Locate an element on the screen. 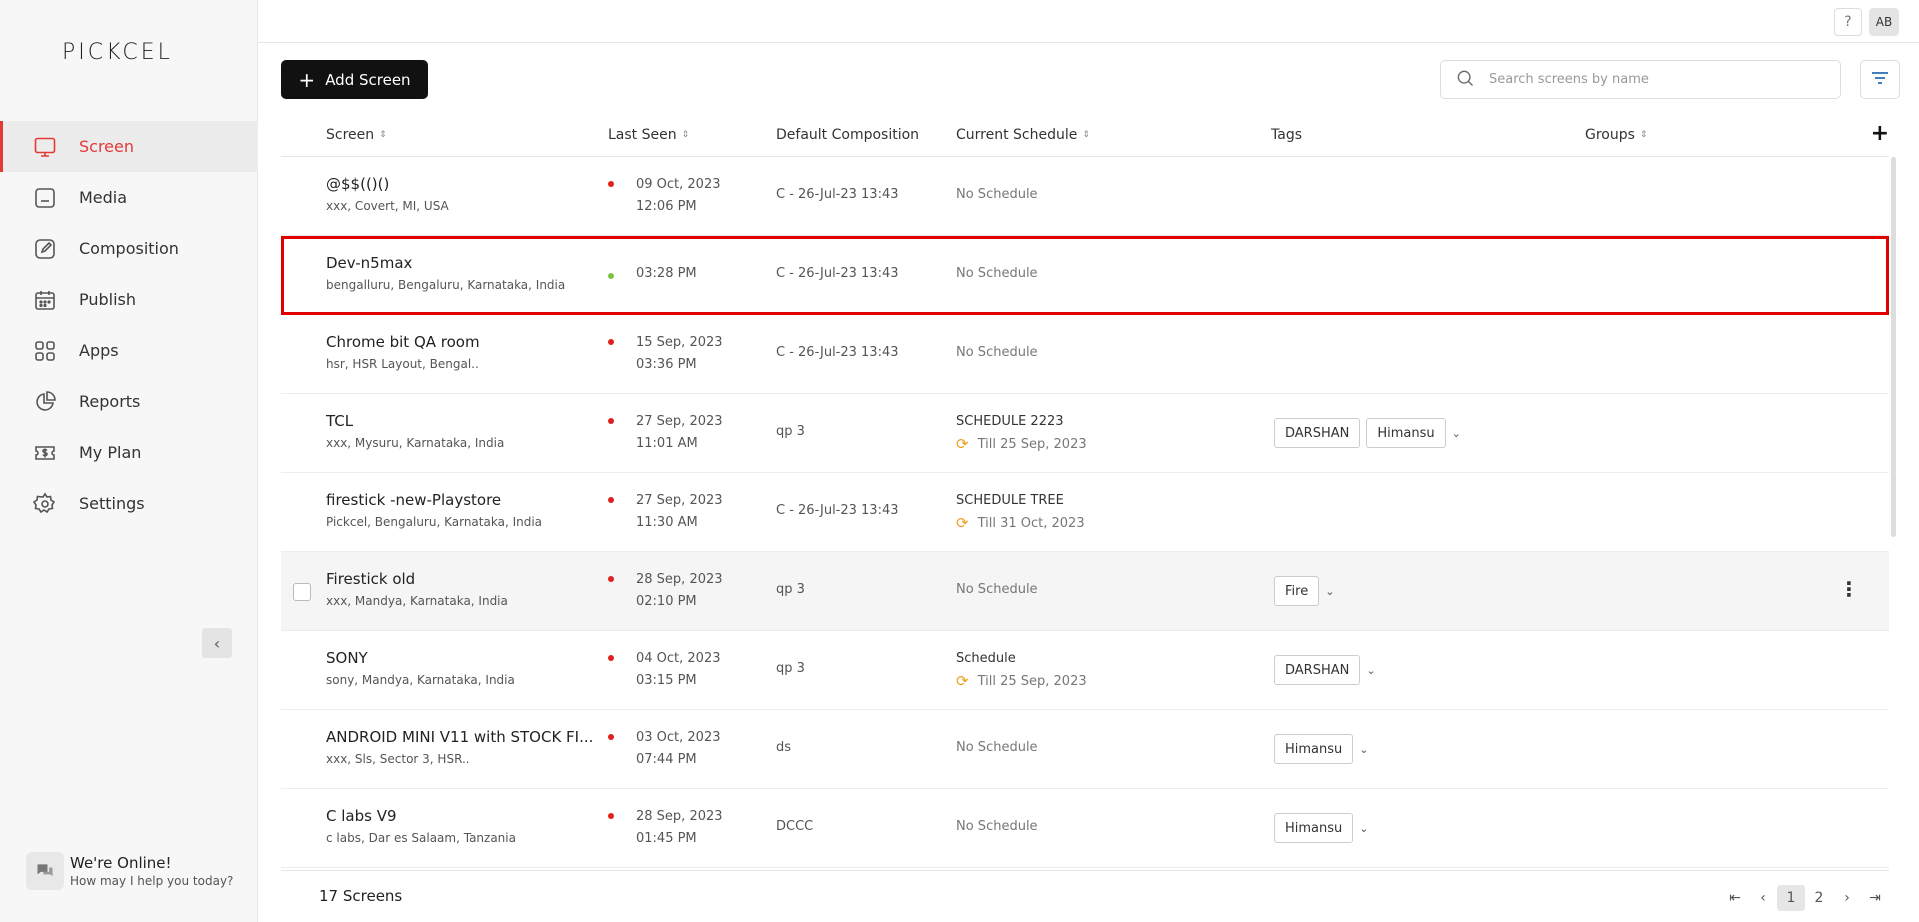  table-footer: 17 Screens ⇤ ‹ 1 2 › ⇥ is located at coordinates (1085, 896).